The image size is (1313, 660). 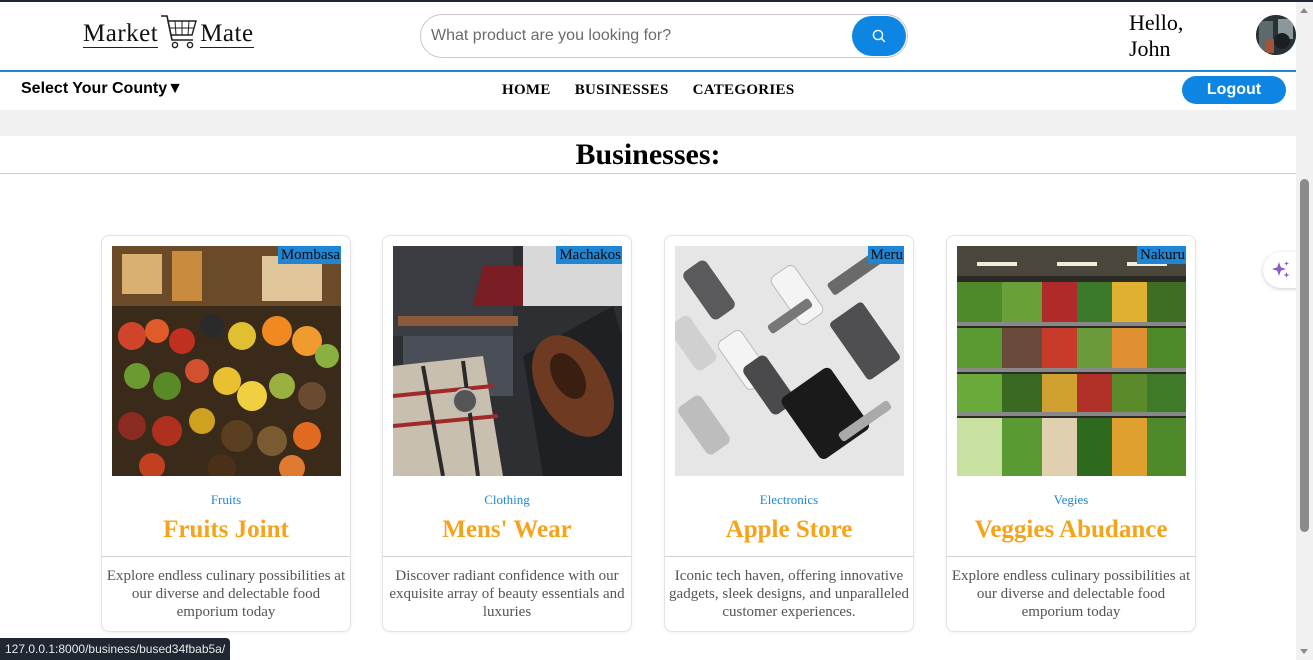 I want to click on business-name-link: Apple Store, so click(x=789, y=530).